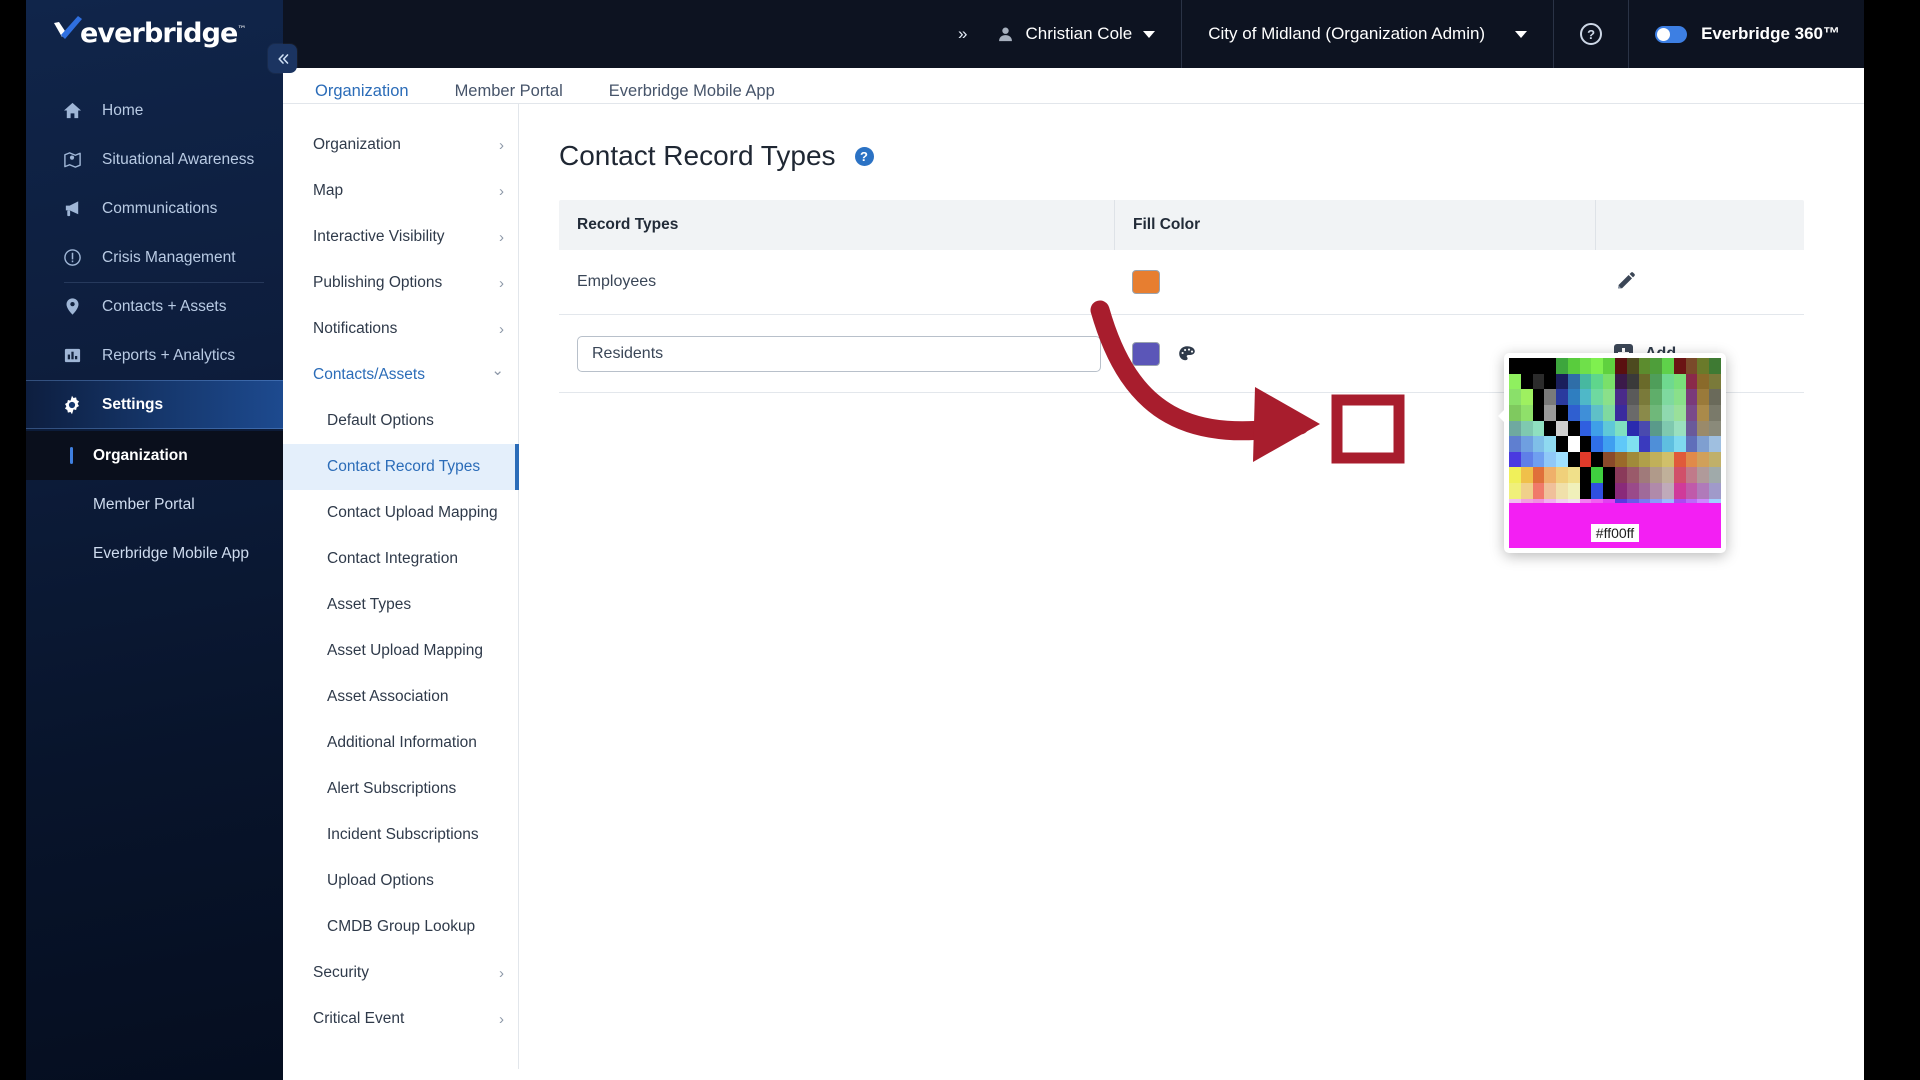 This screenshot has height=1080, width=1920. Describe the element at coordinates (400, 743) in the screenshot. I see `settings-item-additional-information: Additional Information` at that location.